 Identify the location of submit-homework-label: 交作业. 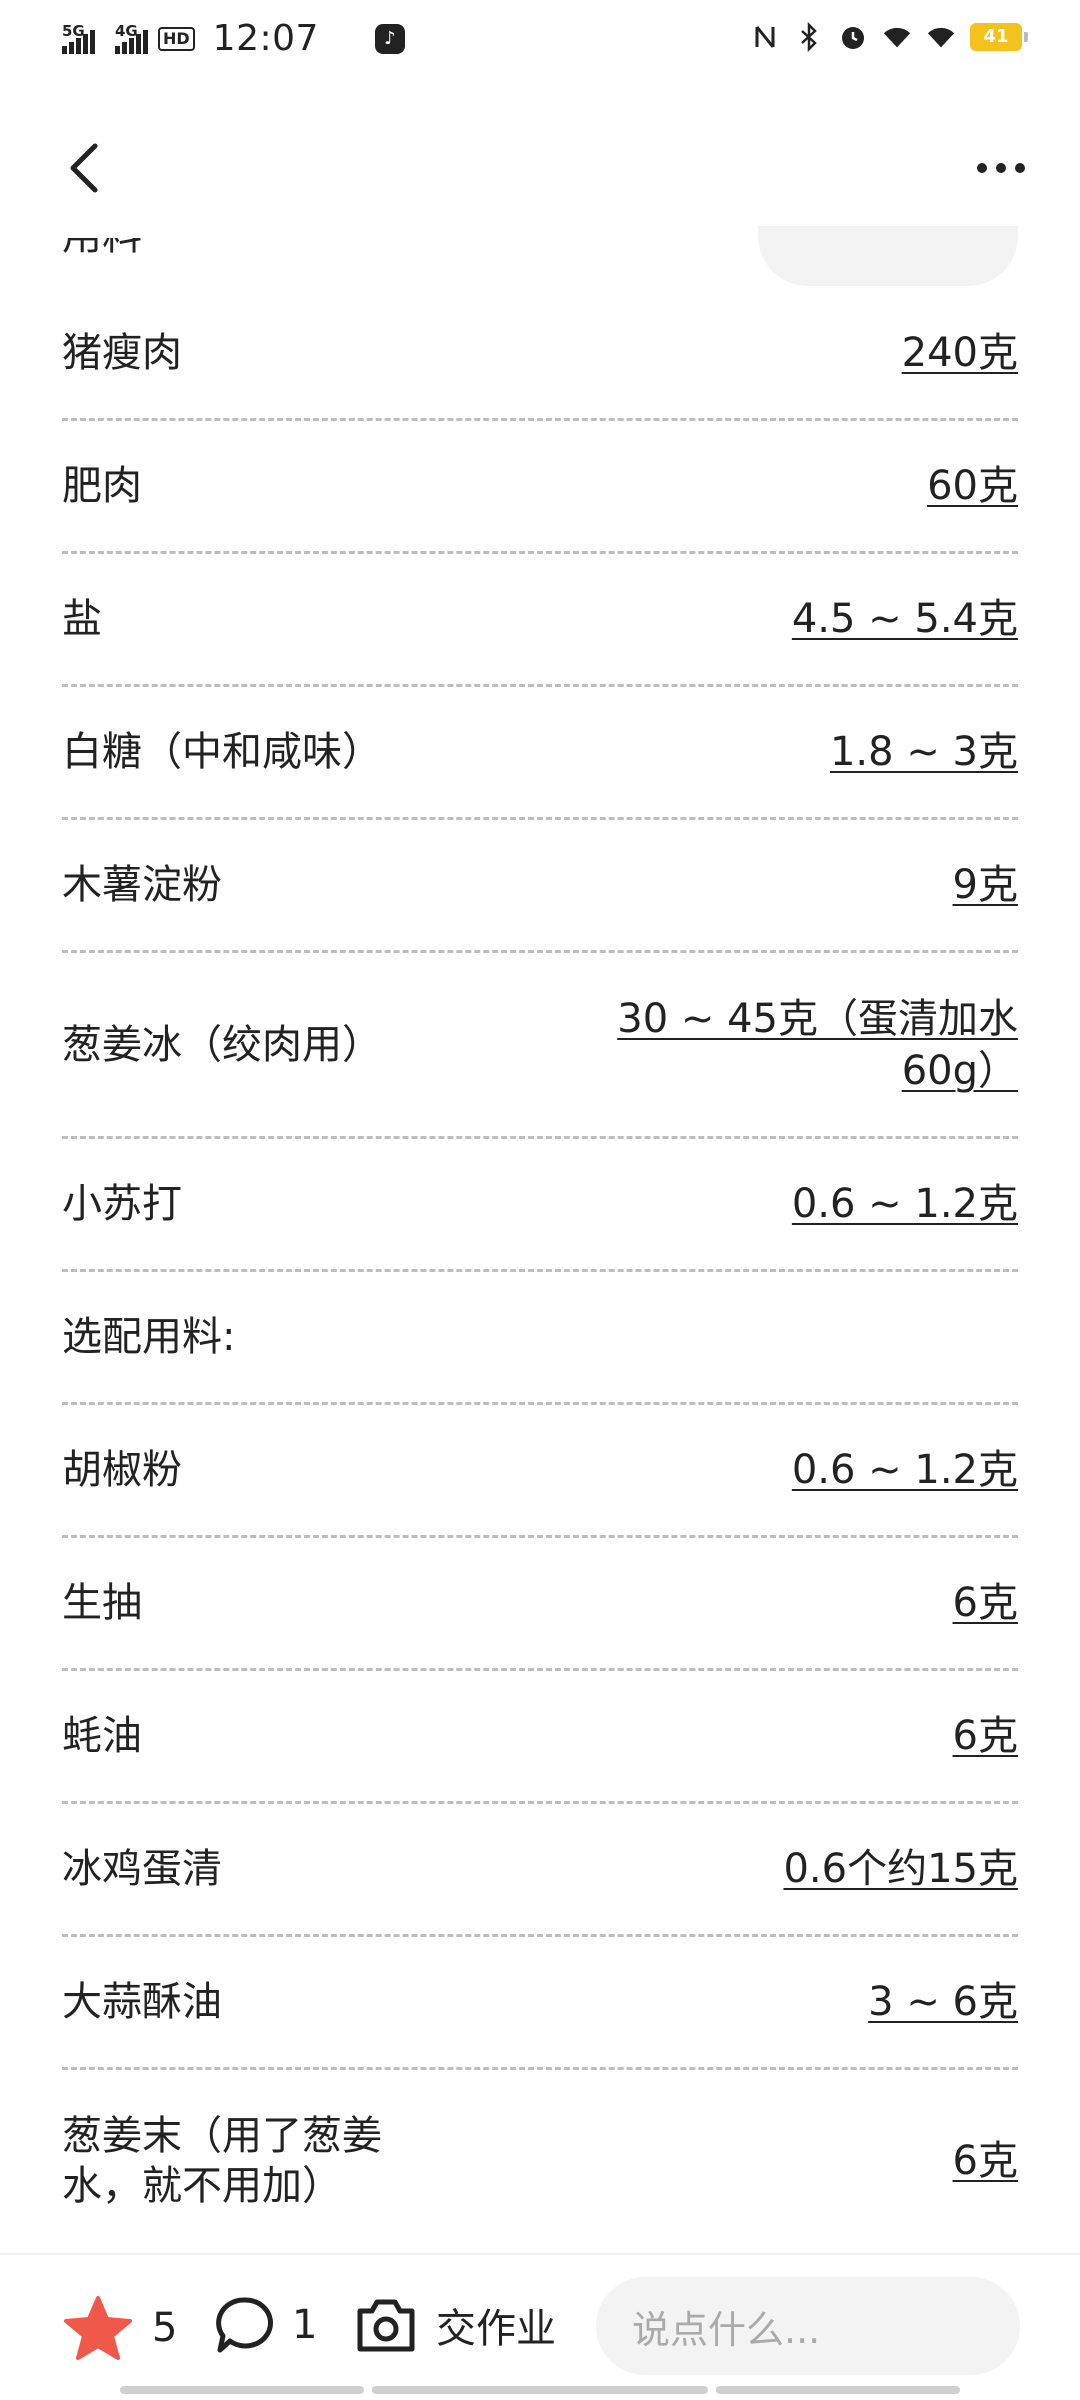
(496, 2329).